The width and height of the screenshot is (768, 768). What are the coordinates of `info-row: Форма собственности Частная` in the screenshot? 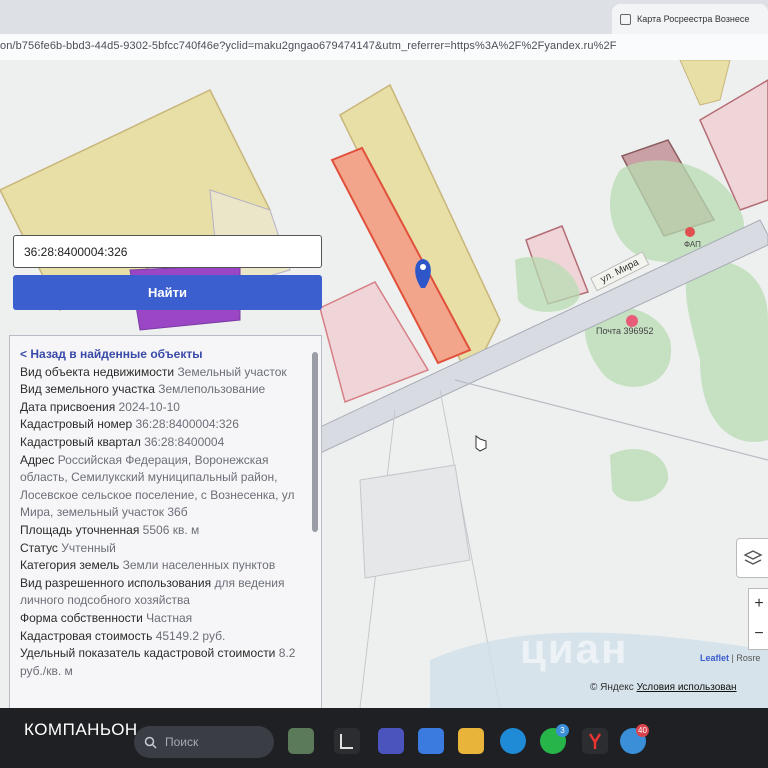 It's located at (162, 619).